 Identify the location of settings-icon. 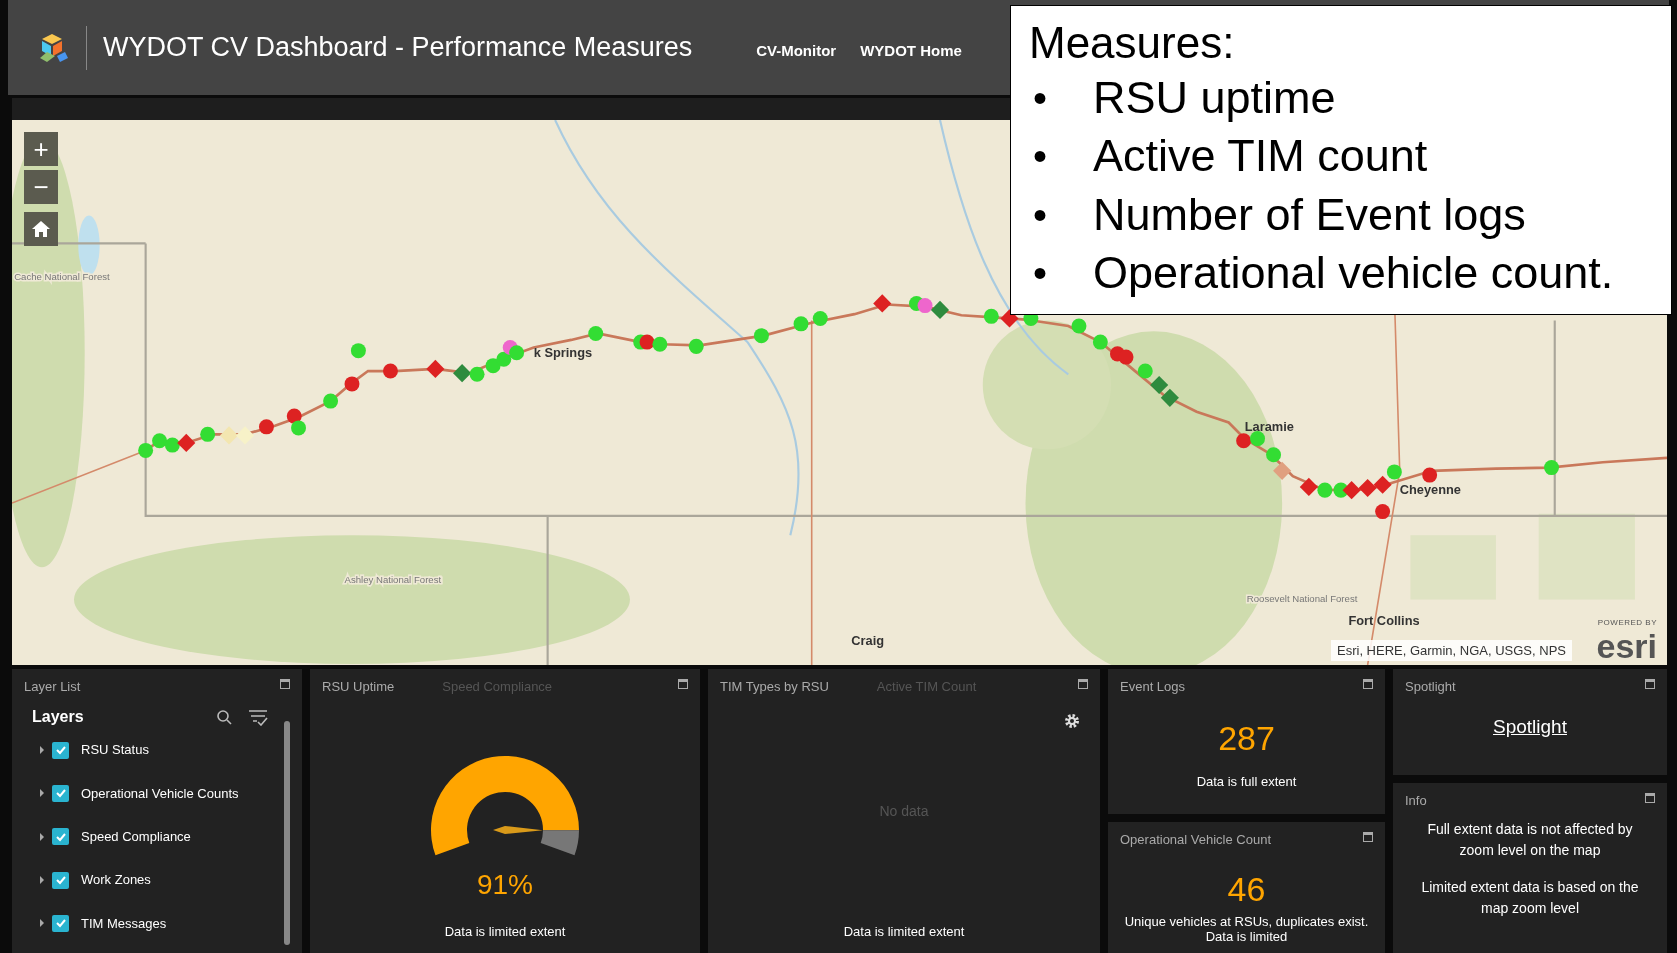
(1072, 720).